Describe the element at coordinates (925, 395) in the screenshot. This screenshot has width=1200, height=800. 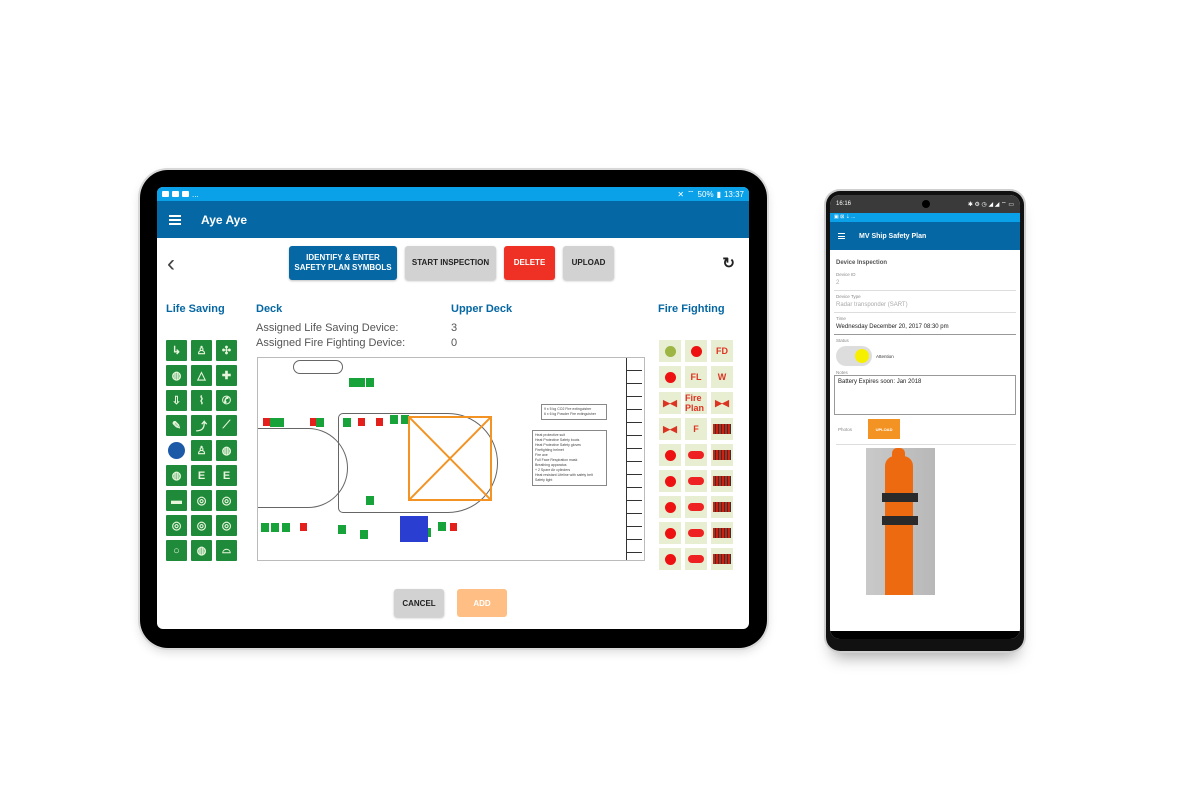
I see `notes-textarea: Battery Expires soon: Jan 2018` at that location.